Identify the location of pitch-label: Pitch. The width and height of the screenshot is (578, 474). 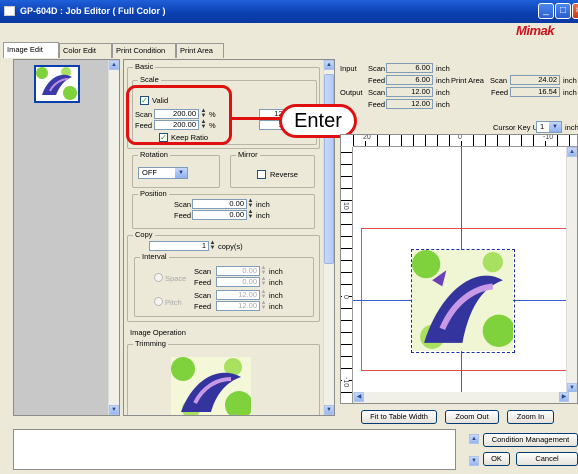
(173, 302).